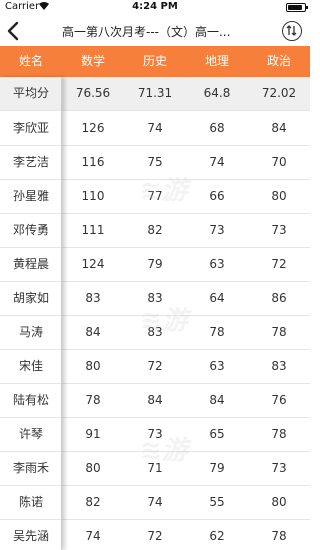 The width and height of the screenshot is (320, 550). Describe the element at coordinates (31, 128) in the screenshot. I see `student-name: 李欣亚` at that location.